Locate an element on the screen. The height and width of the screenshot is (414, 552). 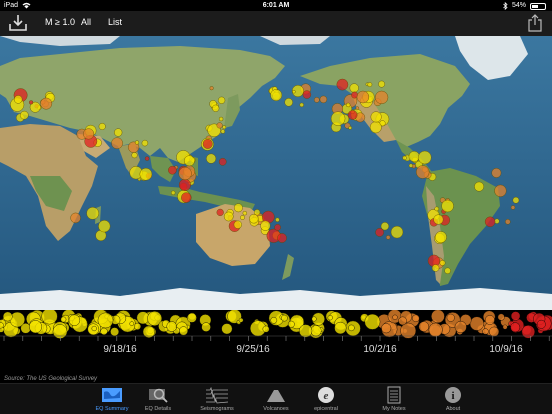
tab-my-notes: My Notes is located at coordinates (394, 399).